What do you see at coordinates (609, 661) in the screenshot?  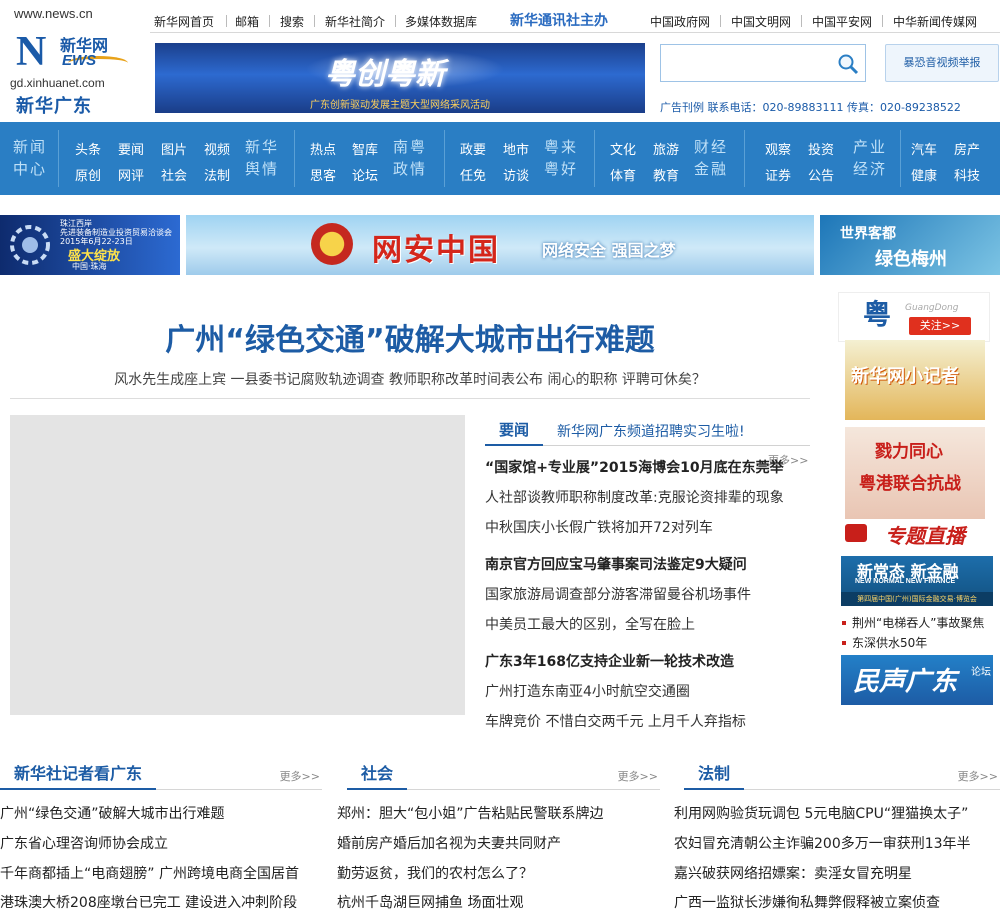 I see `news-item: 广东3年168亿支持企业新一轮技术改造` at bounding box center [609, 661].